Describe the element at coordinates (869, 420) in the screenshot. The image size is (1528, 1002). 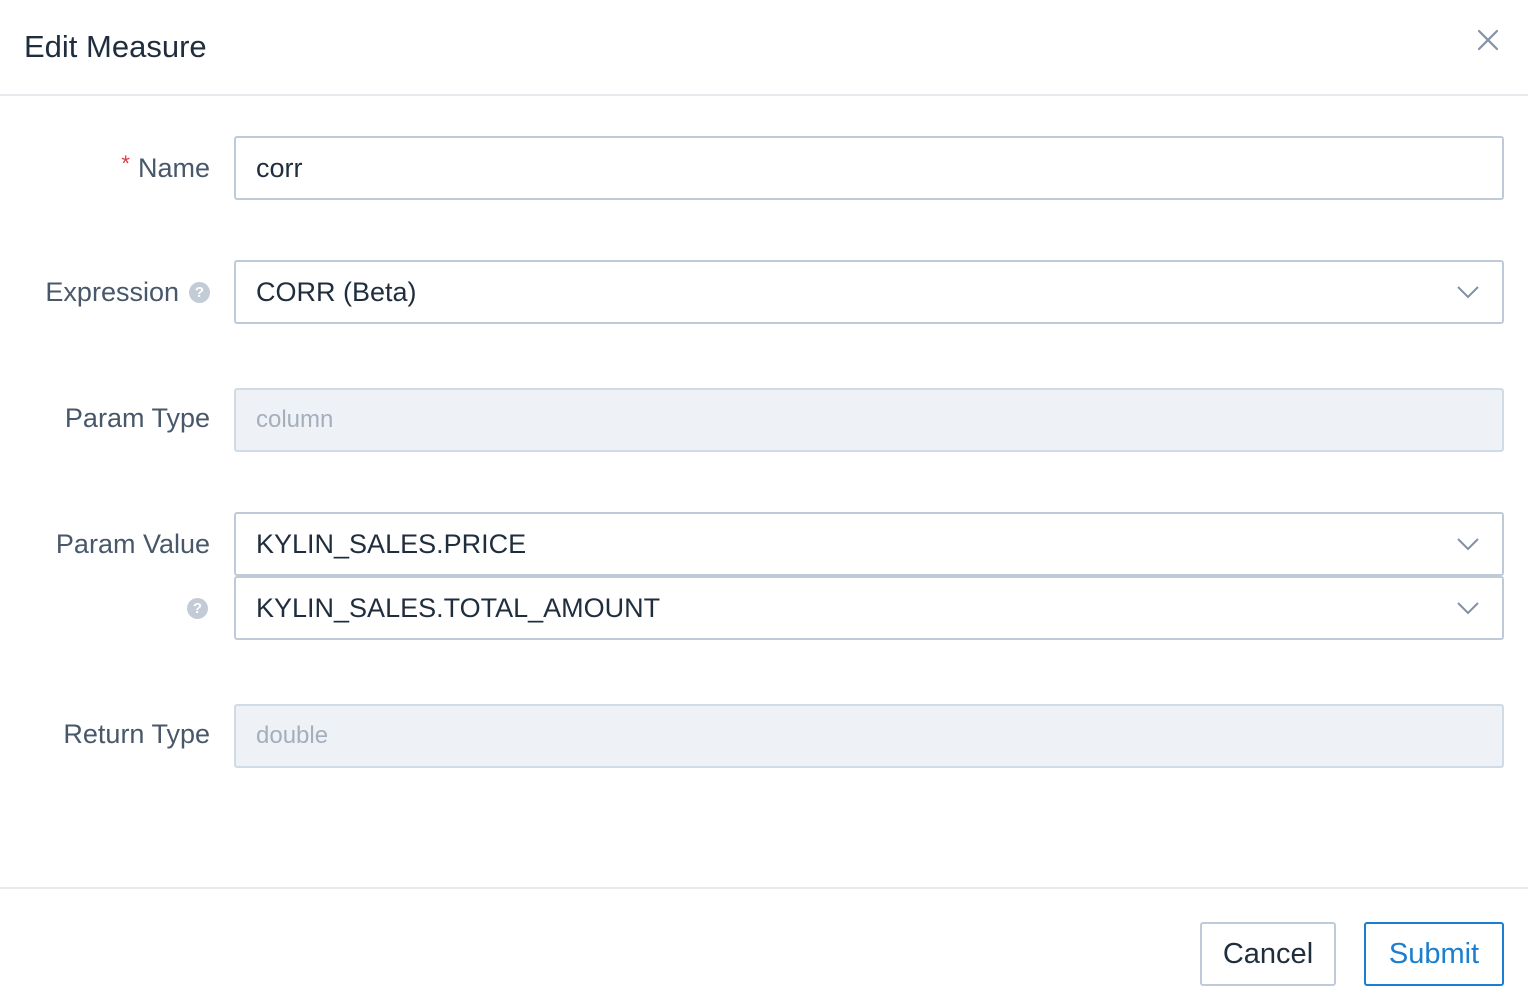
I see `param-type-input: column` at that location.